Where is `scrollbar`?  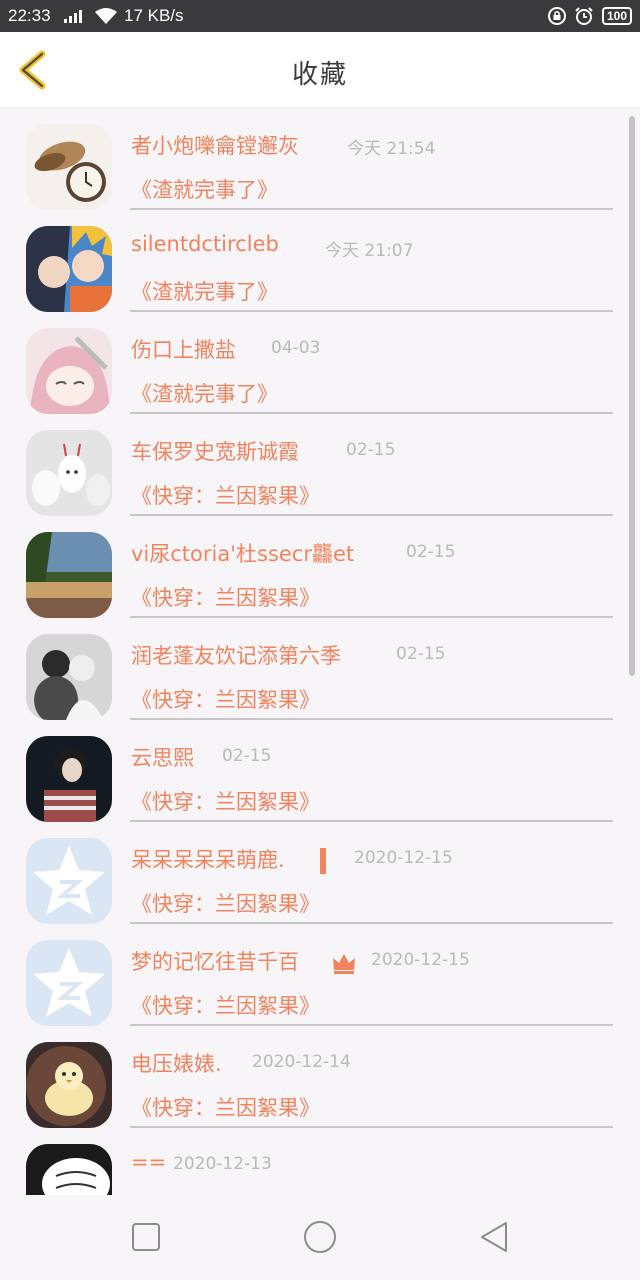 scrollbar is located at coordinates (632, 396).